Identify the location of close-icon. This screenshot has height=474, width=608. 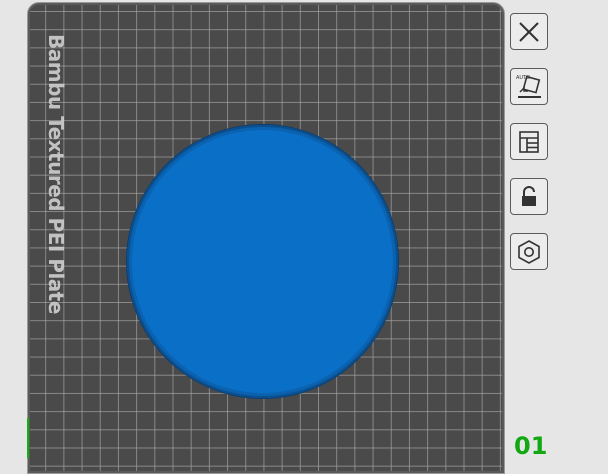
(529, 31).